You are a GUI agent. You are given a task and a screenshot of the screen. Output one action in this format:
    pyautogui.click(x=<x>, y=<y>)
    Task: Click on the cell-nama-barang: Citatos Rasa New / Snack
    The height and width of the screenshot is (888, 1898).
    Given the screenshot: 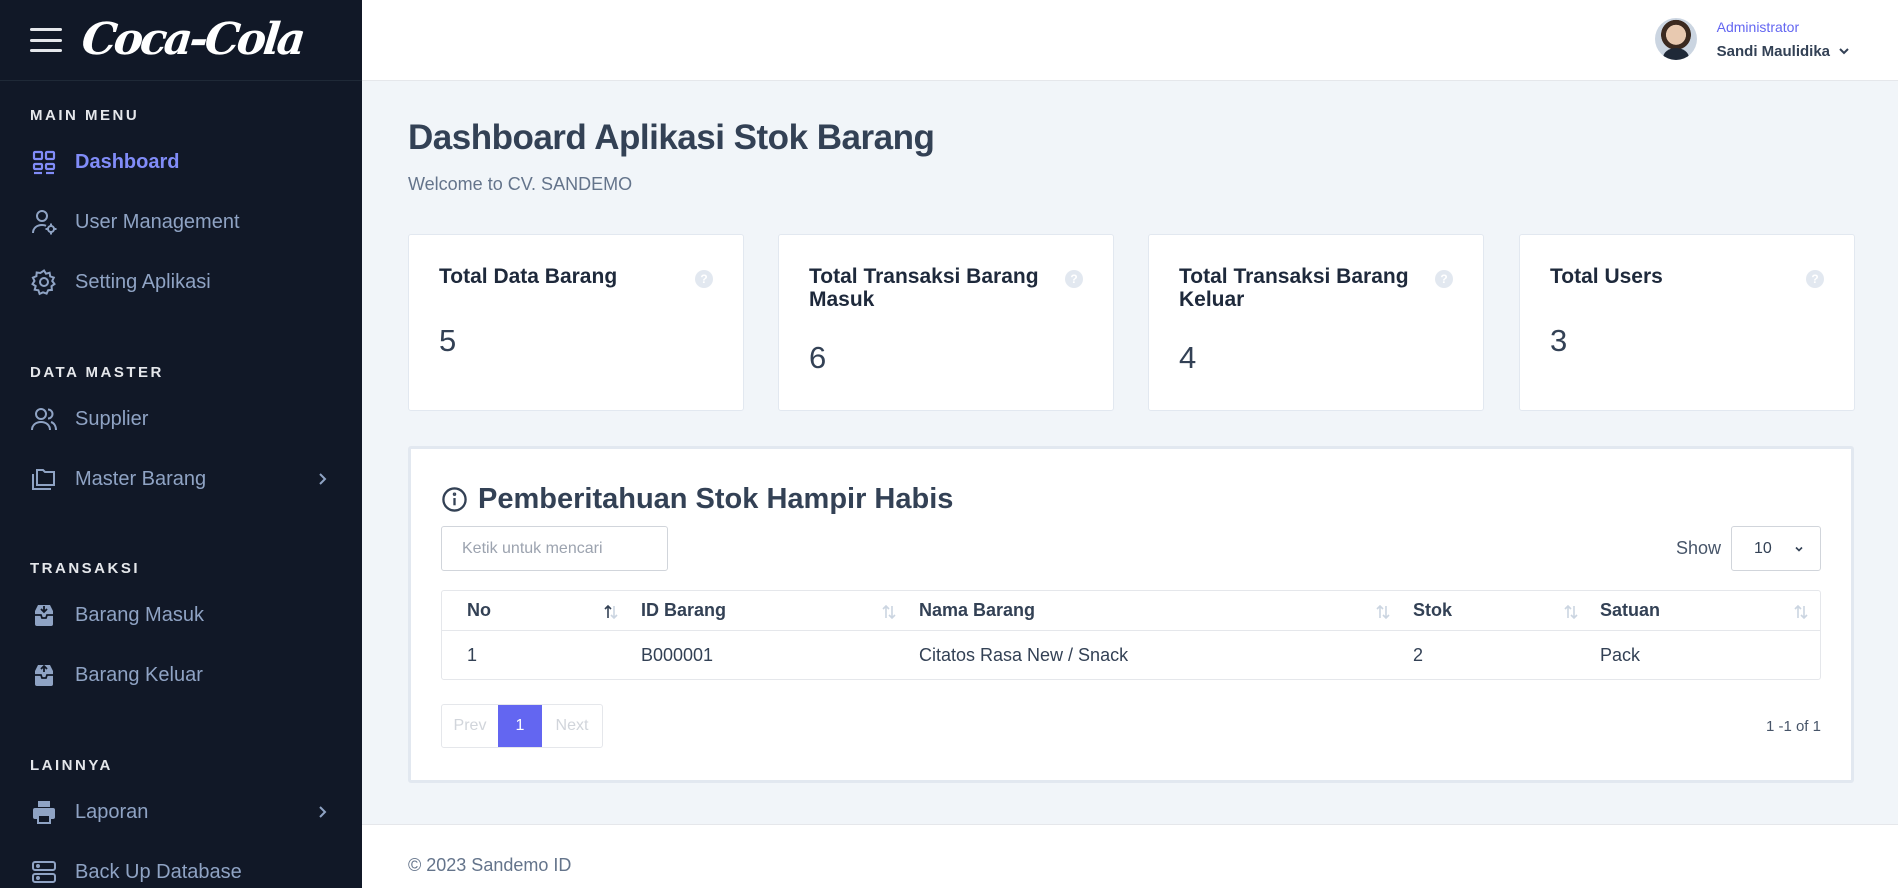 What is the action you would take?
    pyautogui.click(x=1024, y=654)
    